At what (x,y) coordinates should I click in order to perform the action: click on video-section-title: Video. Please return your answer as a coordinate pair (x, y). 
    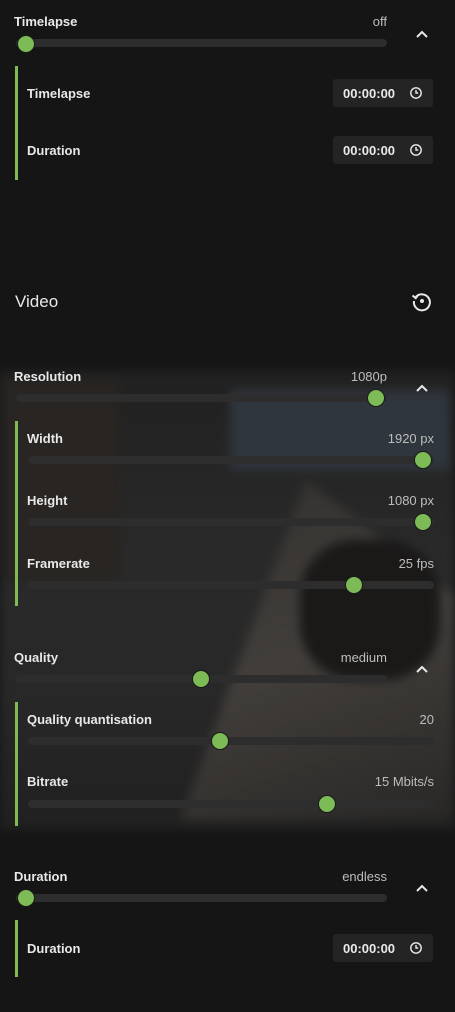
    Looking at the image, I should click on (37, 301).